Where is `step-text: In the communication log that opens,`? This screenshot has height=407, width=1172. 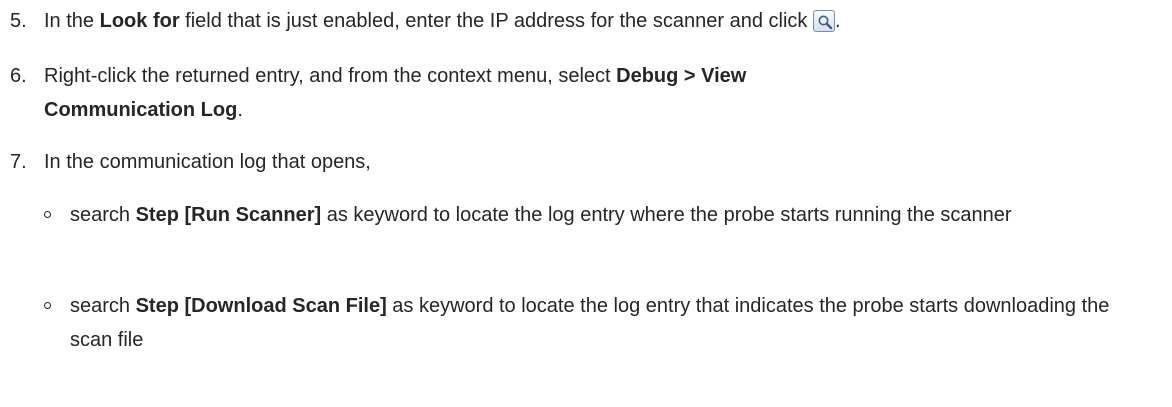 step-text: In the communication log that opens, is located at coordinates (207, 162).